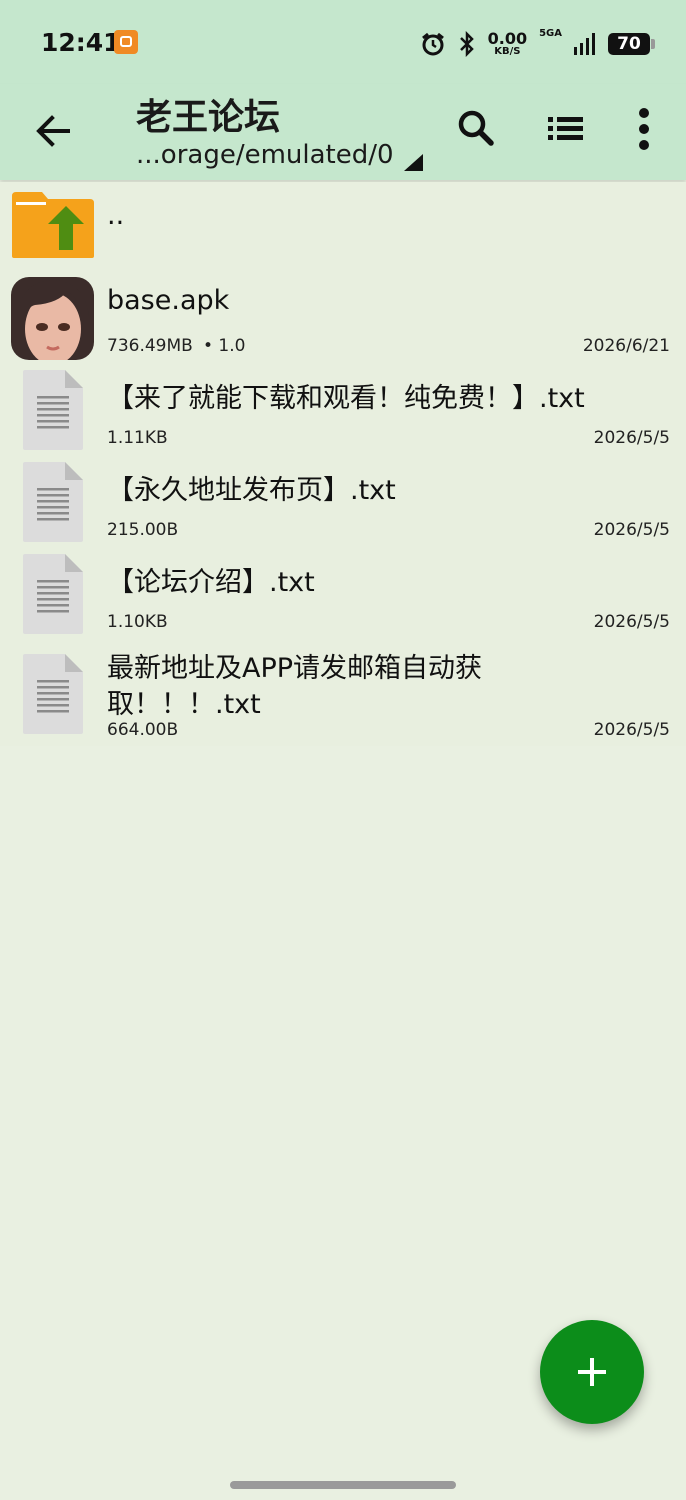 The height and width of the screenshot is (1500, 686). I want to click on back-arrow-icon, so click(53, 131).